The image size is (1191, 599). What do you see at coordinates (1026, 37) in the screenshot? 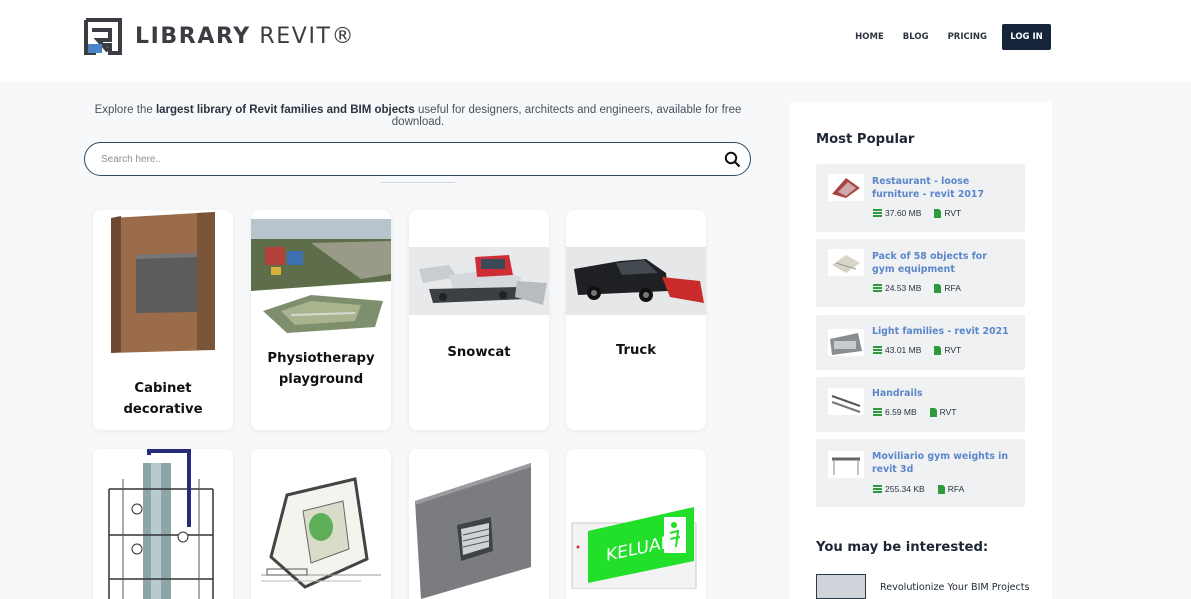
I see `login-button: LOG IN` at bounding box center [1026, 37].